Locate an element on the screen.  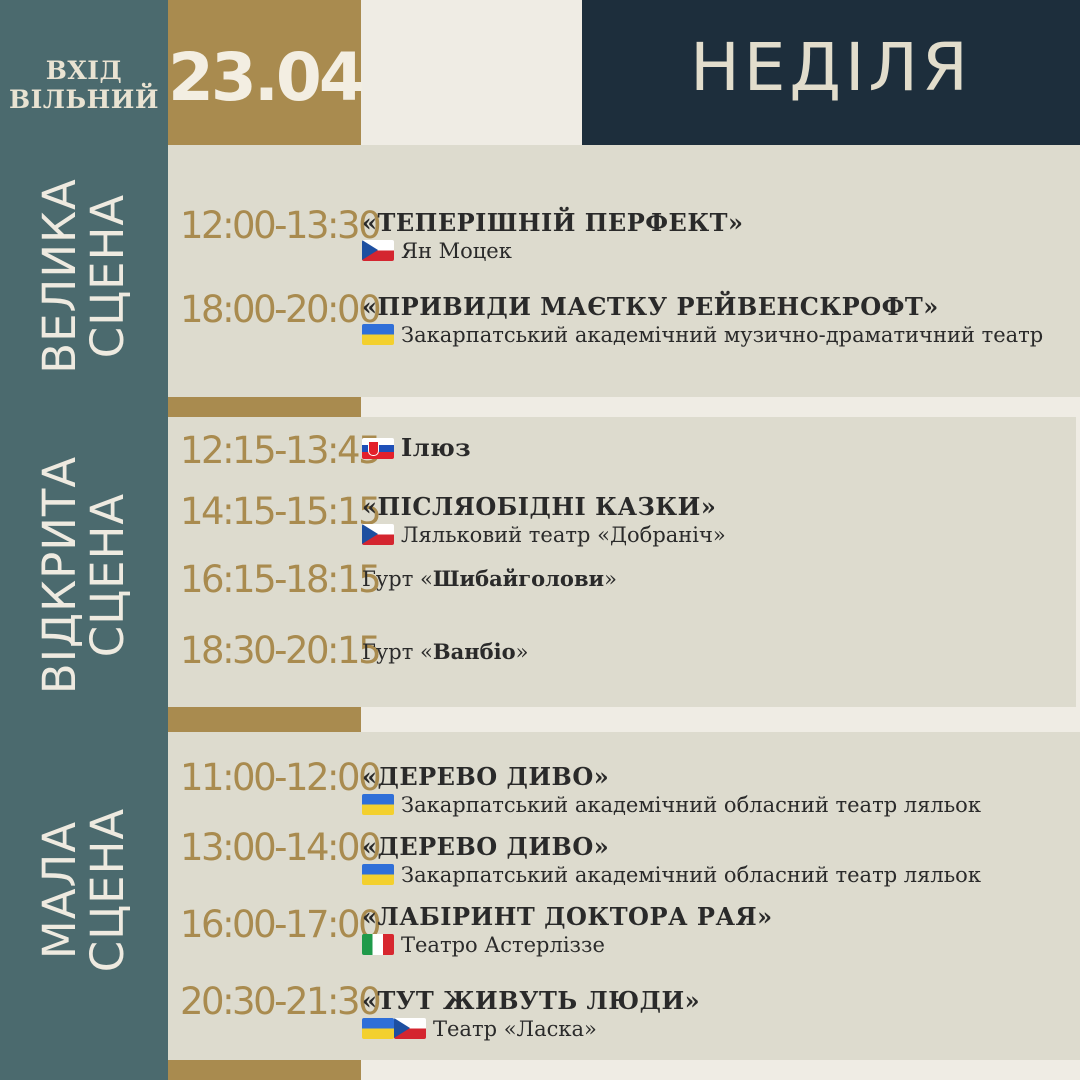
event-title: Ілюз is located at coordinates (436, 447).